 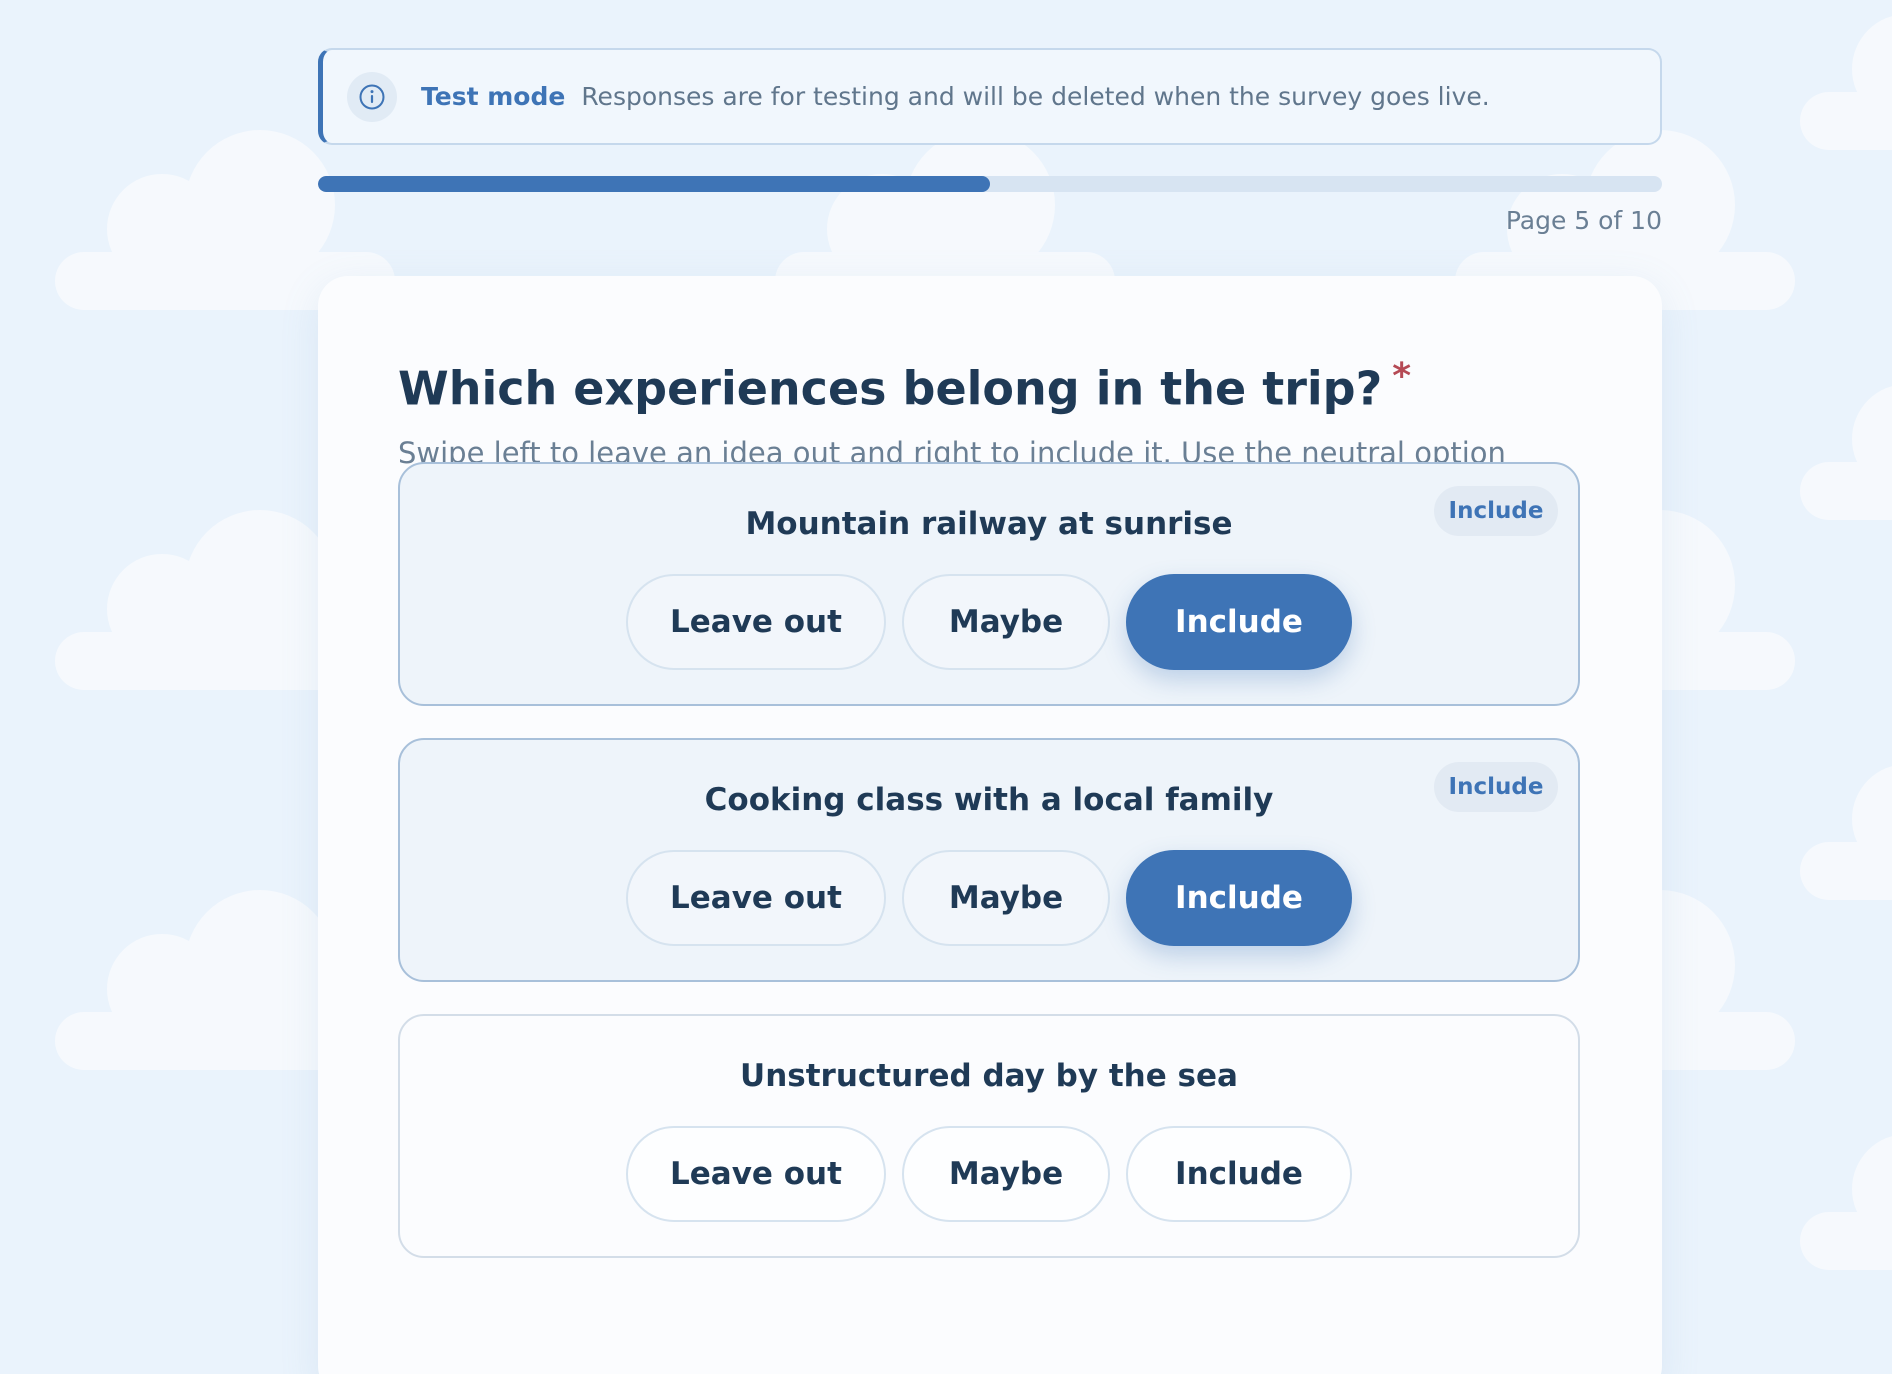 I want to click on progress-fill, so click(x=654, y=184).